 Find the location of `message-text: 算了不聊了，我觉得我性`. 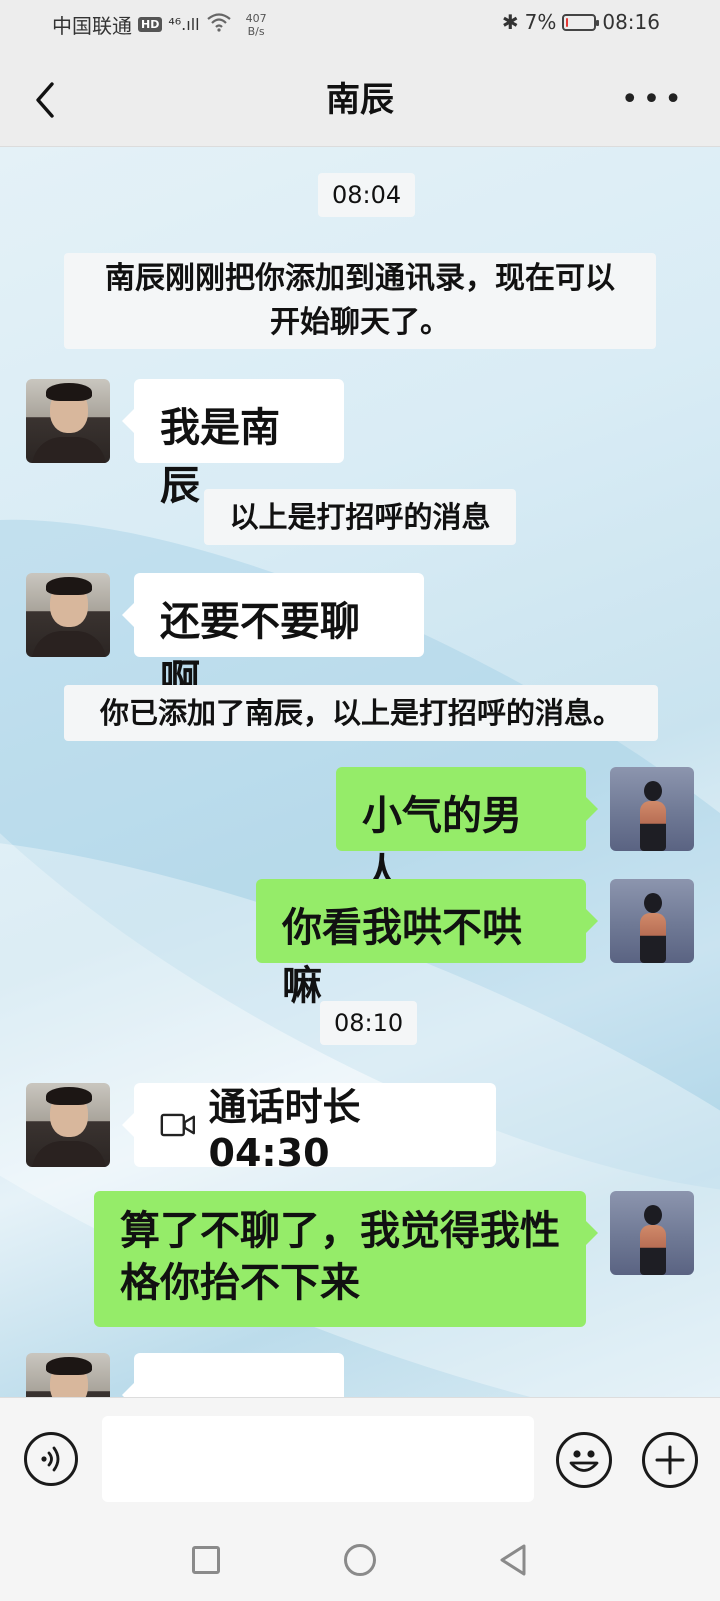

message-text: 算了不聊了，我觉得我性 is located at coordinates (340, 1231).